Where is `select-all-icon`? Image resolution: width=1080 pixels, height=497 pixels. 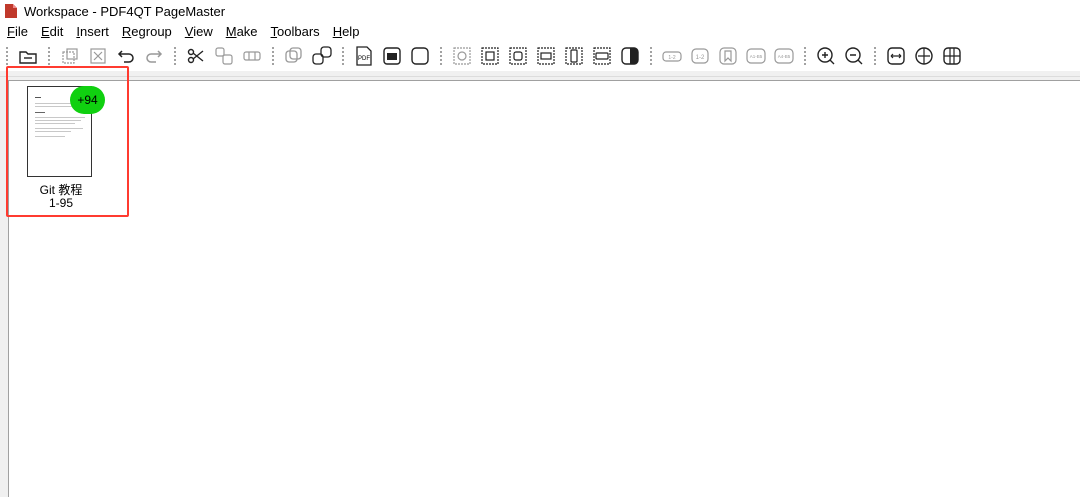
select-all-icon is located at coordinates (490, 56).